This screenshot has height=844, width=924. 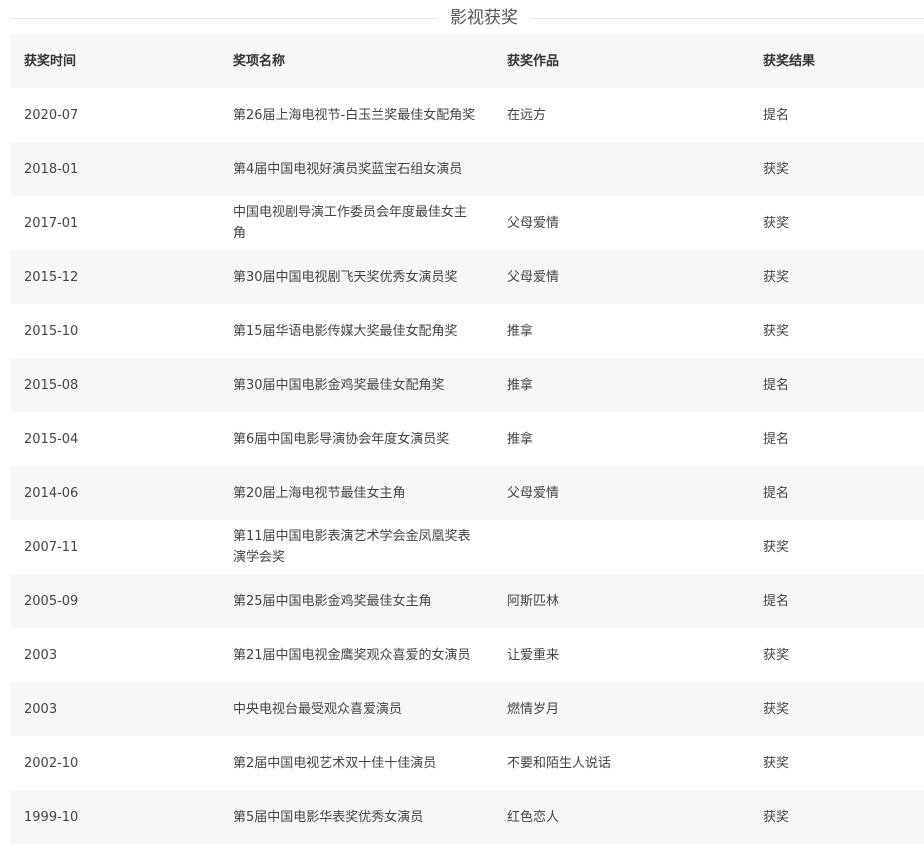 What do you see at coordinates (467, 169) in the screenshot?
I see `table-row: 2018-01 第4届中国电视好演员奖蓝宝石组女演员 获奖` at bounding box center [467, 169].